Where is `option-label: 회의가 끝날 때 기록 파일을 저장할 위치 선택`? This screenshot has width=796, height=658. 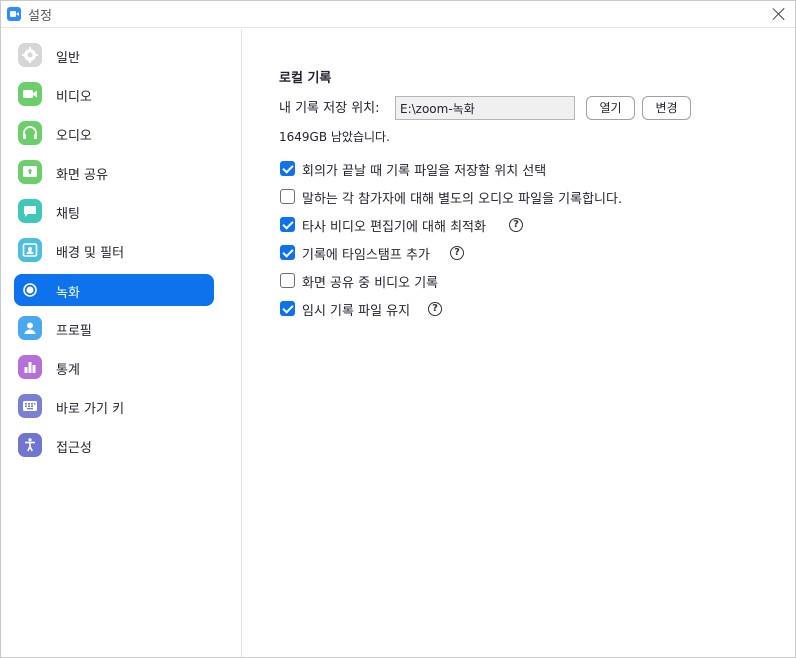
option-label: 회의가 끝날 때 기록 파일을 저장할 위치 선택 is located at coordinates (424, 171).